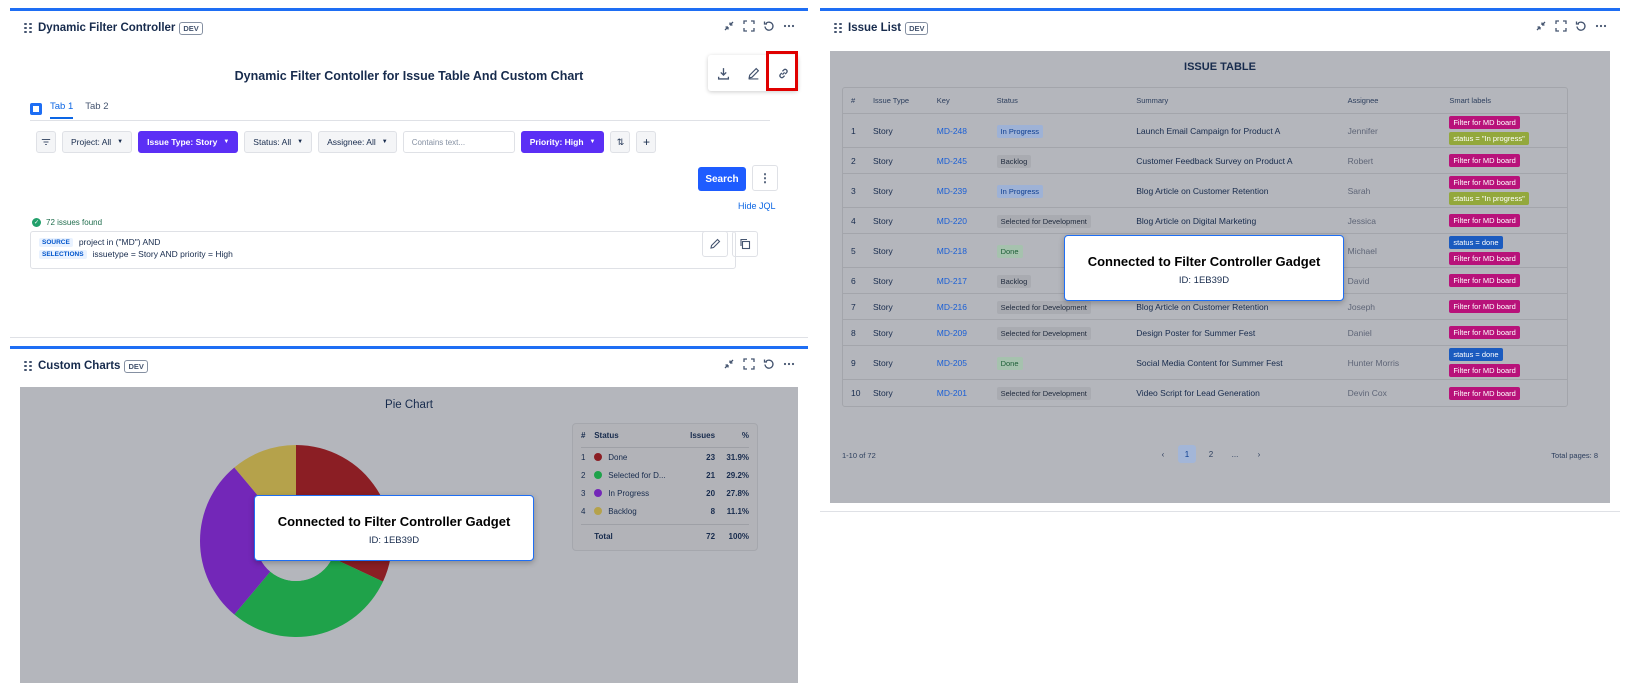  I want to click on issue-key-link: MD-220, so click(967, 221).